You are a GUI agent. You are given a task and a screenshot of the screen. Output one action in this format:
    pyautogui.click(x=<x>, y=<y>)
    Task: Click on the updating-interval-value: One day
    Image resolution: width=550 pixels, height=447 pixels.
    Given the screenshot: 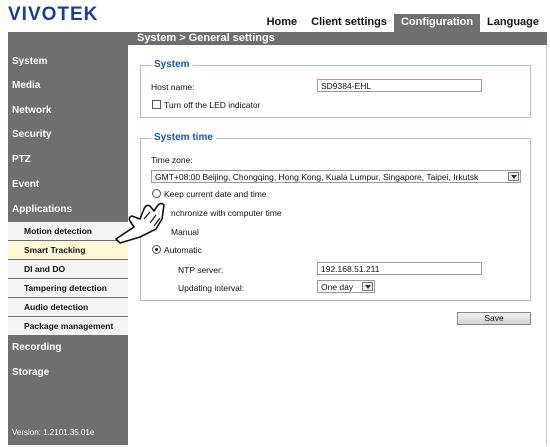 What is the action you would take?
    pyautogui.click(x=337, y=287)
    